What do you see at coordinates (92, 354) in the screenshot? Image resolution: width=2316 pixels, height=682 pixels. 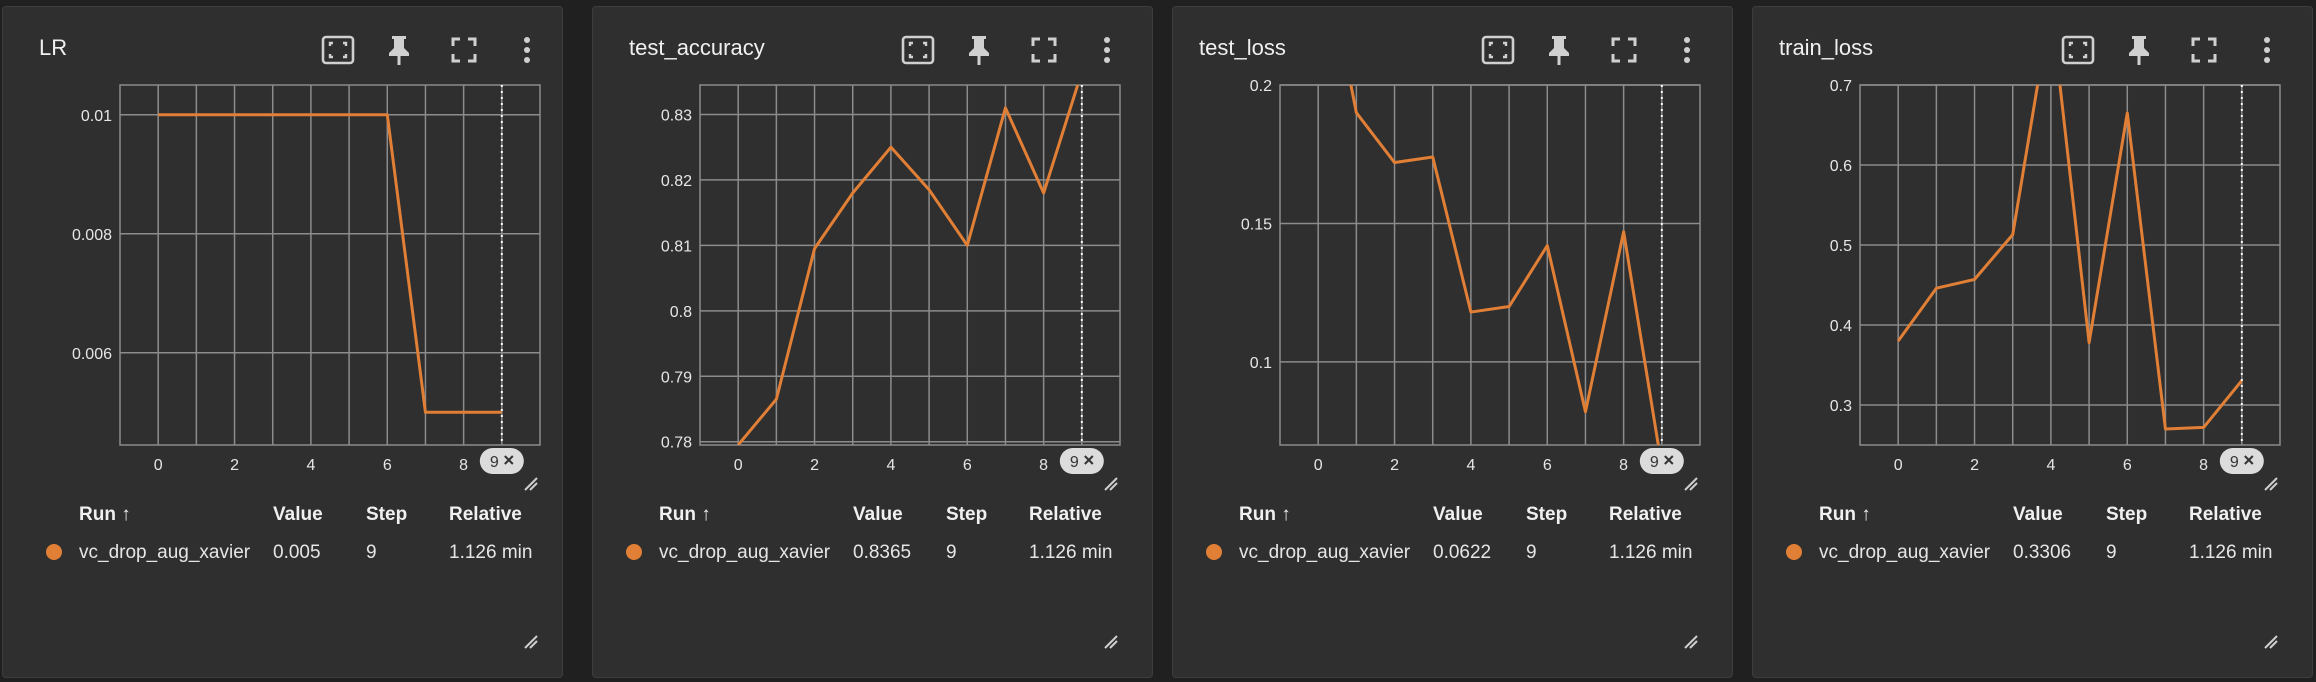 I see `y-tick-label: 0.006` at bounding box center [92, 354].